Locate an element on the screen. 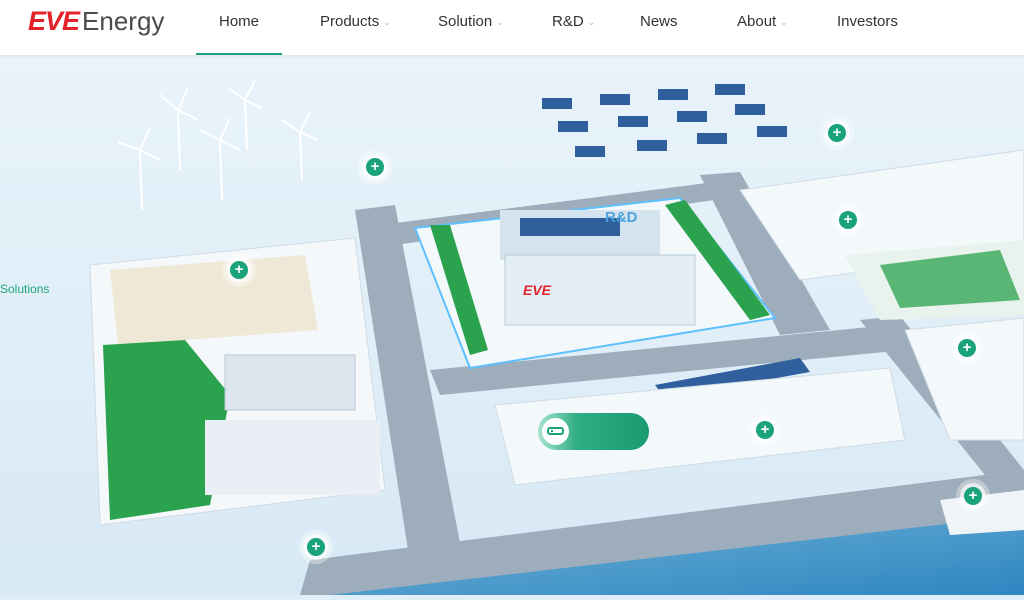 This screenshot has height=600, width=1024. rd-sign: R&D is located at coordinates (621, 217).